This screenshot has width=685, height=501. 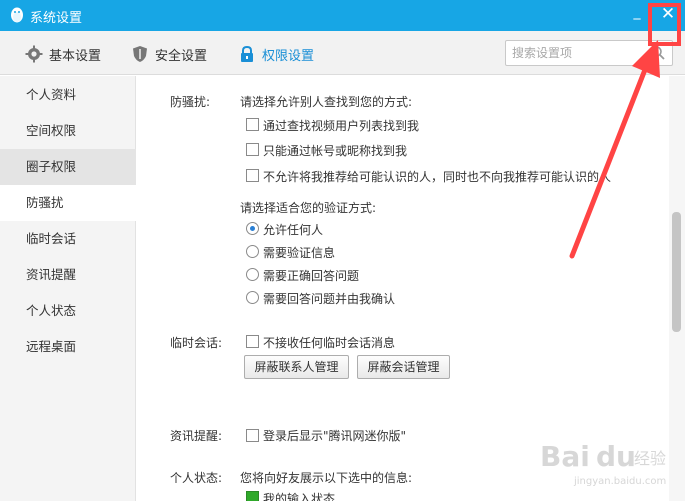 What do you see at coordinates (247, 53) in the screenshot?
I see `lock-icon` at bounding box center [247, 53].